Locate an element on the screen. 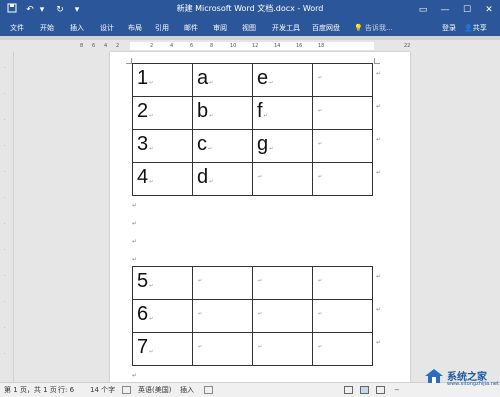 This screenshot has height=397, width=500. table-cell: 4↵ is located at coordinates (162, 179).